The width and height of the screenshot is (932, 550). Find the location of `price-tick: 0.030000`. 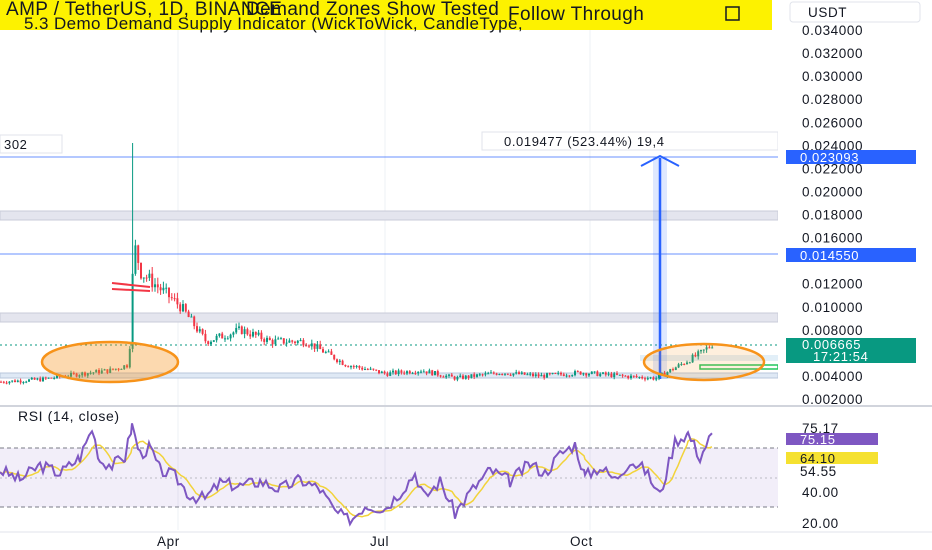

price-tick: 0.030000 is located at coordinates (832, 76).